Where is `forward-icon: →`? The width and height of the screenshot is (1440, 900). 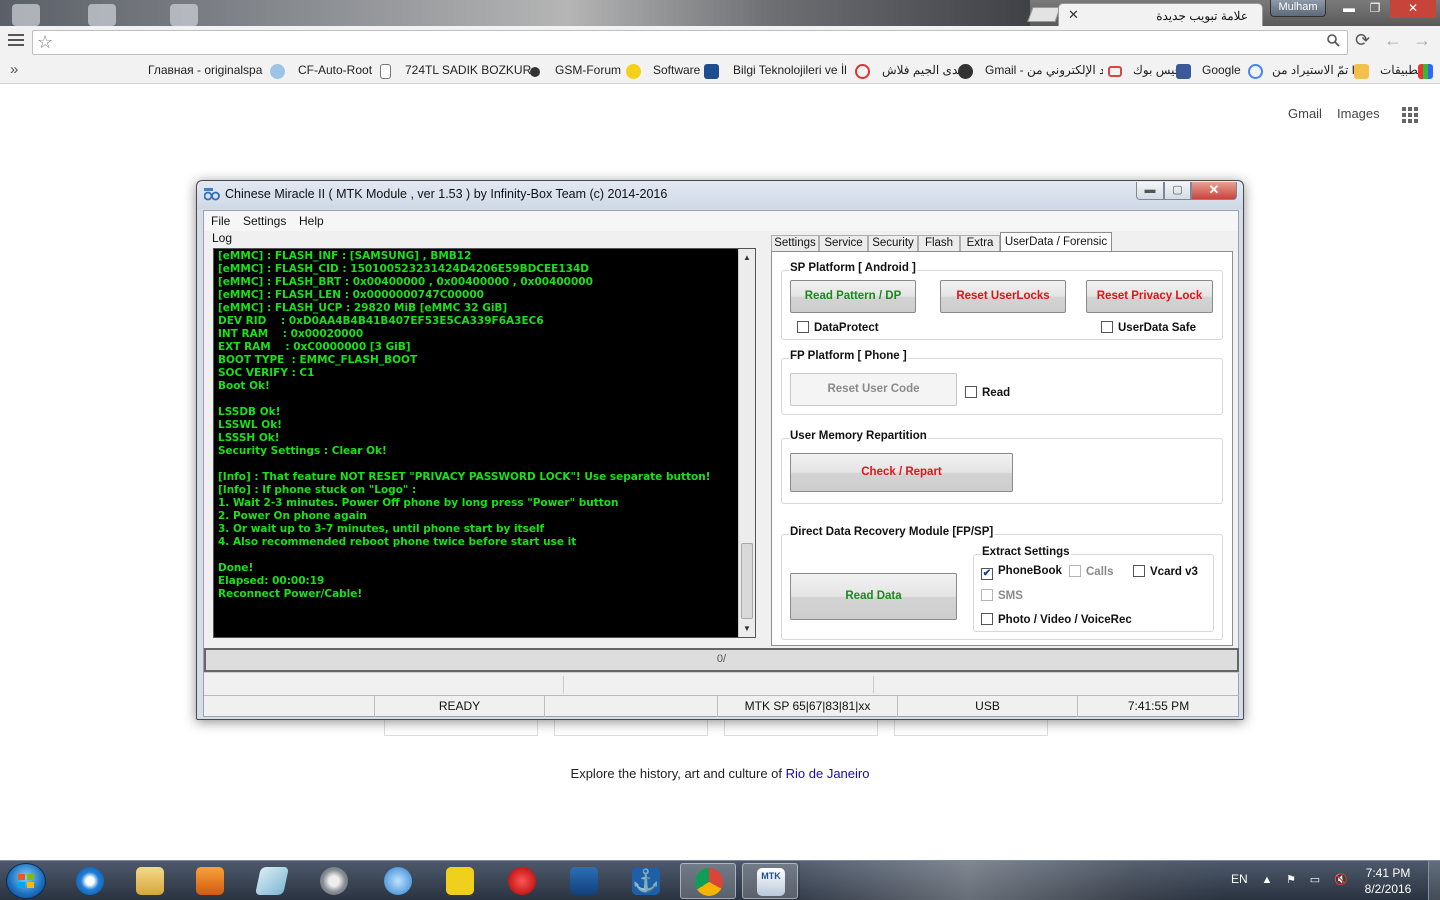 forward-icon: → is located at coordinates (1422, 40).